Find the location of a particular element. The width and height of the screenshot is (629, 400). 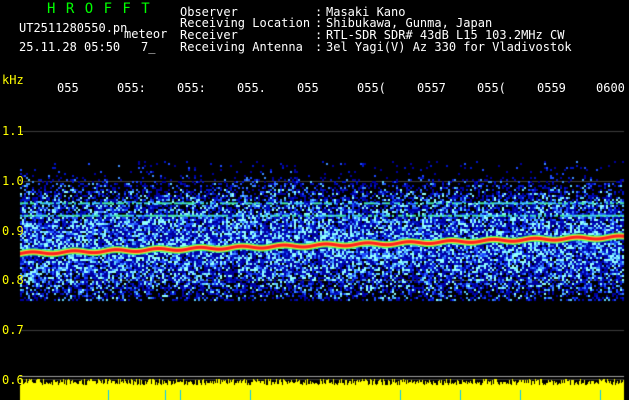

x-tick-label: 0557 is located at coordinates (431, 88).